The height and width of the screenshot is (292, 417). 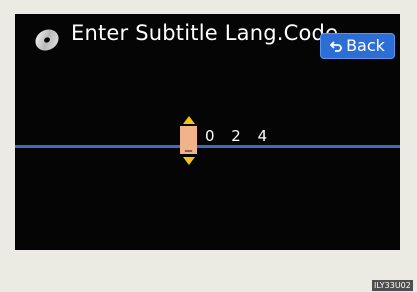 What do you see at coordinates (336, 46) in the screenshot?
I see `return-arrow-icon` at bounding box center [336, 46].